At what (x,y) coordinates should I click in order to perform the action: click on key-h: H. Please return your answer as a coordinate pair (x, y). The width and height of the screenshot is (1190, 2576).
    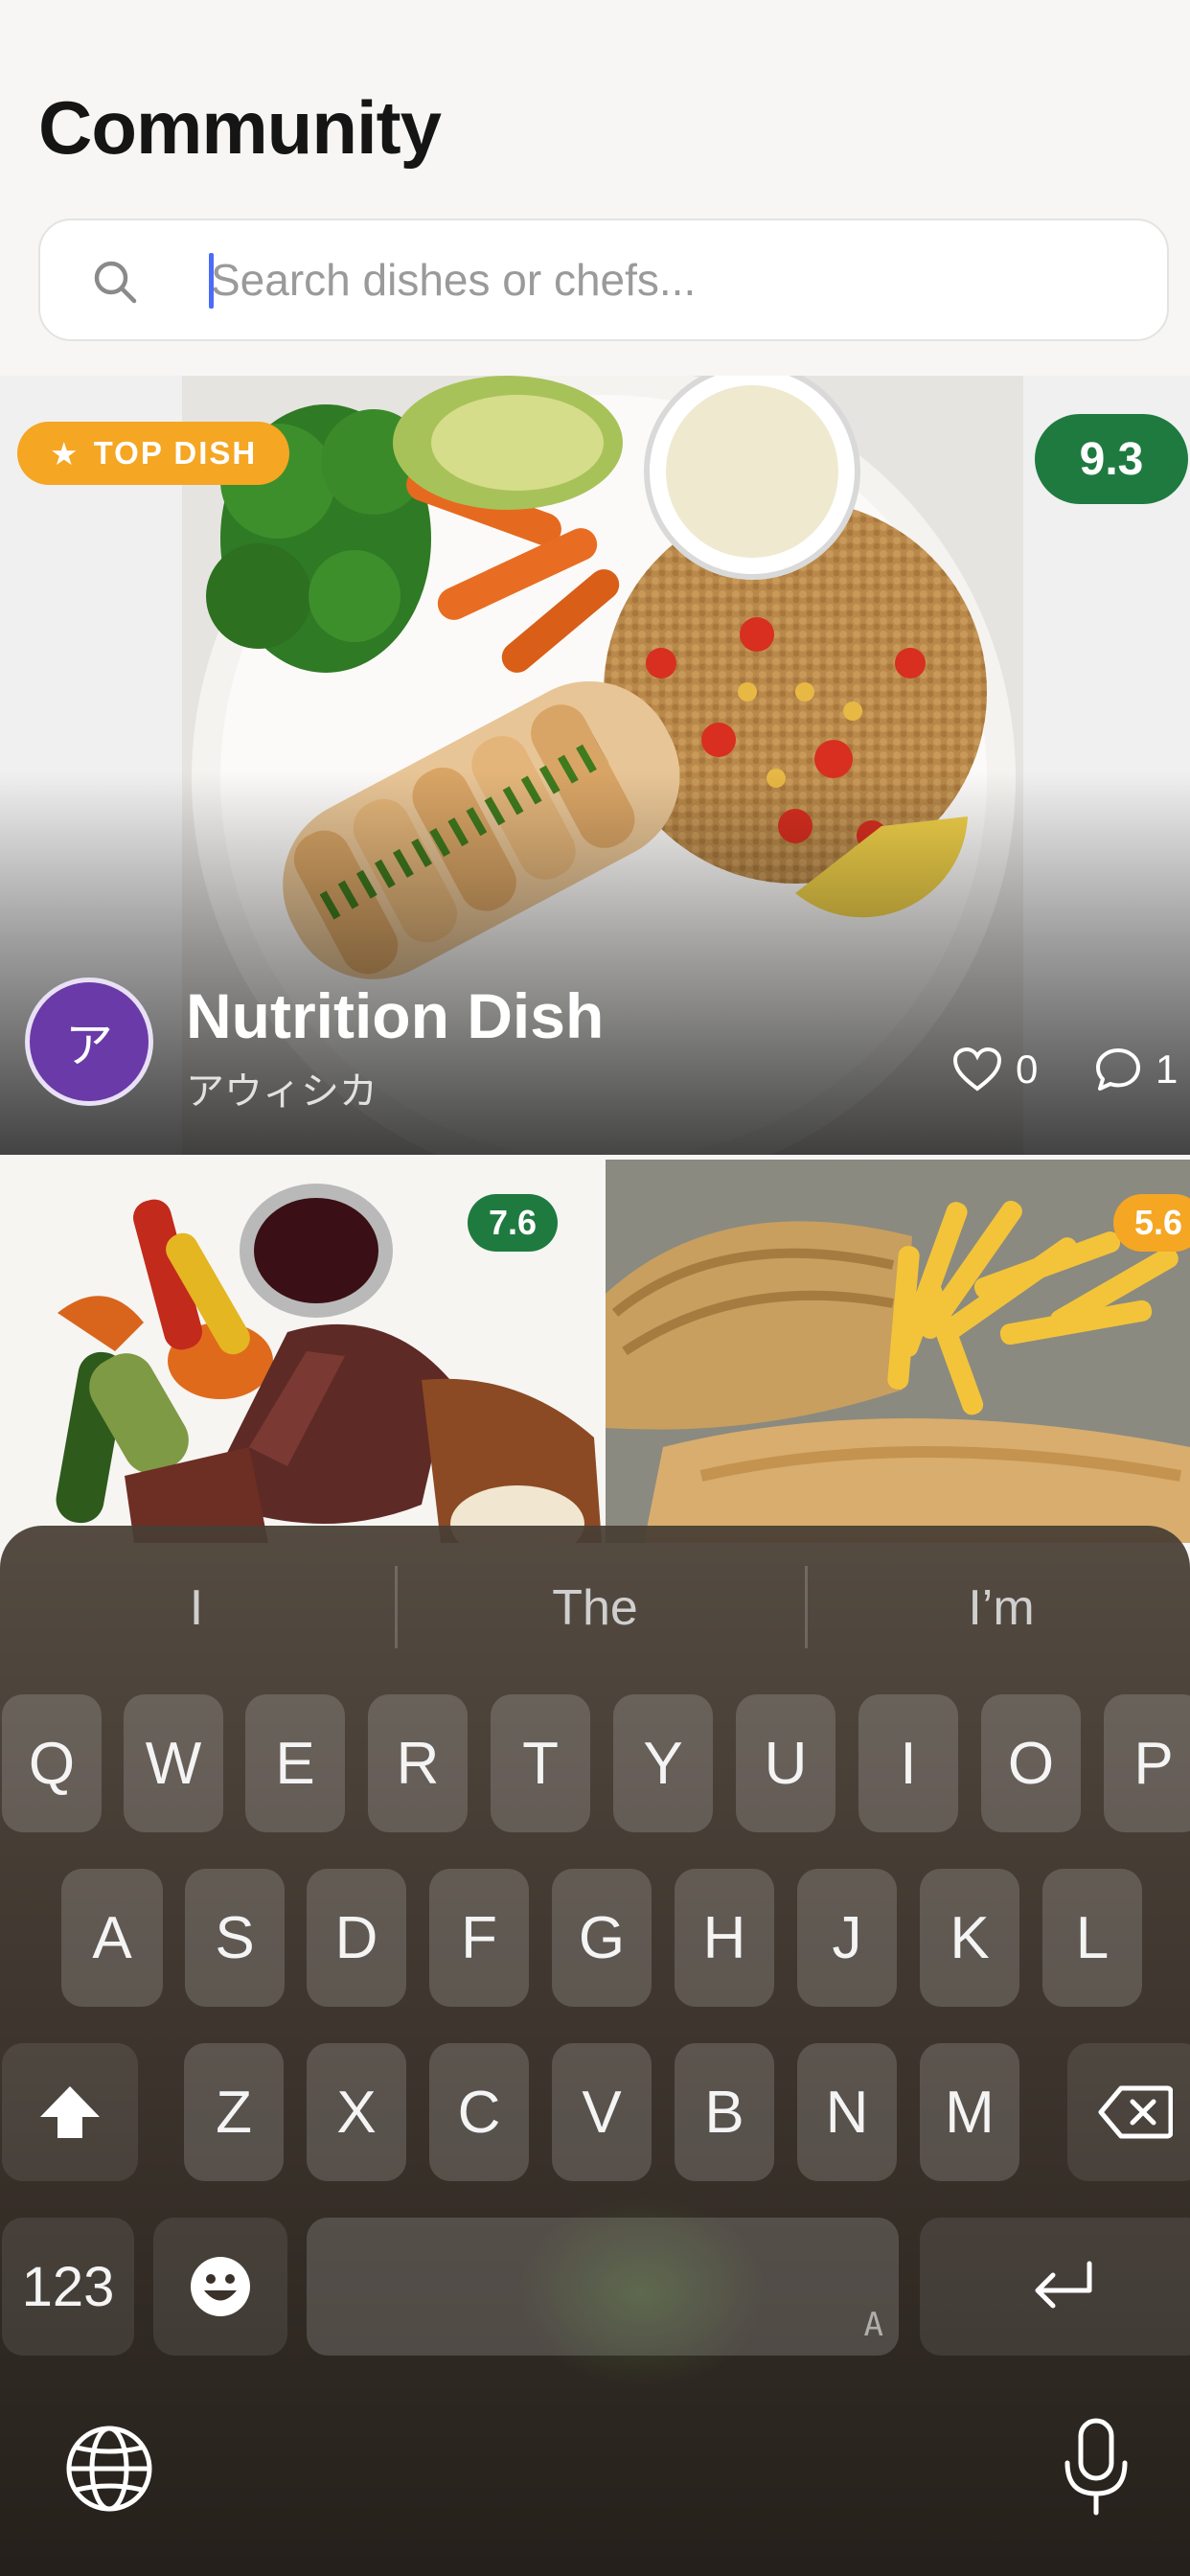
    Looking at the image, I should click on (725, 1938).